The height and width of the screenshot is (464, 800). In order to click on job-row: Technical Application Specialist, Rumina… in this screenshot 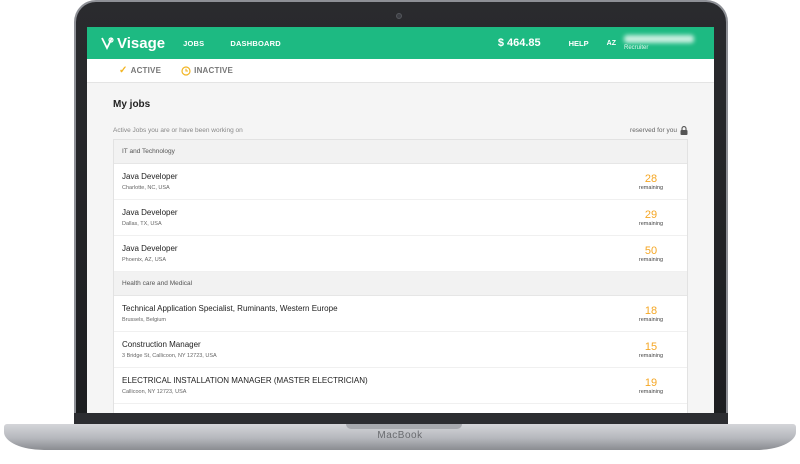, I will do `click(400, 314)`.